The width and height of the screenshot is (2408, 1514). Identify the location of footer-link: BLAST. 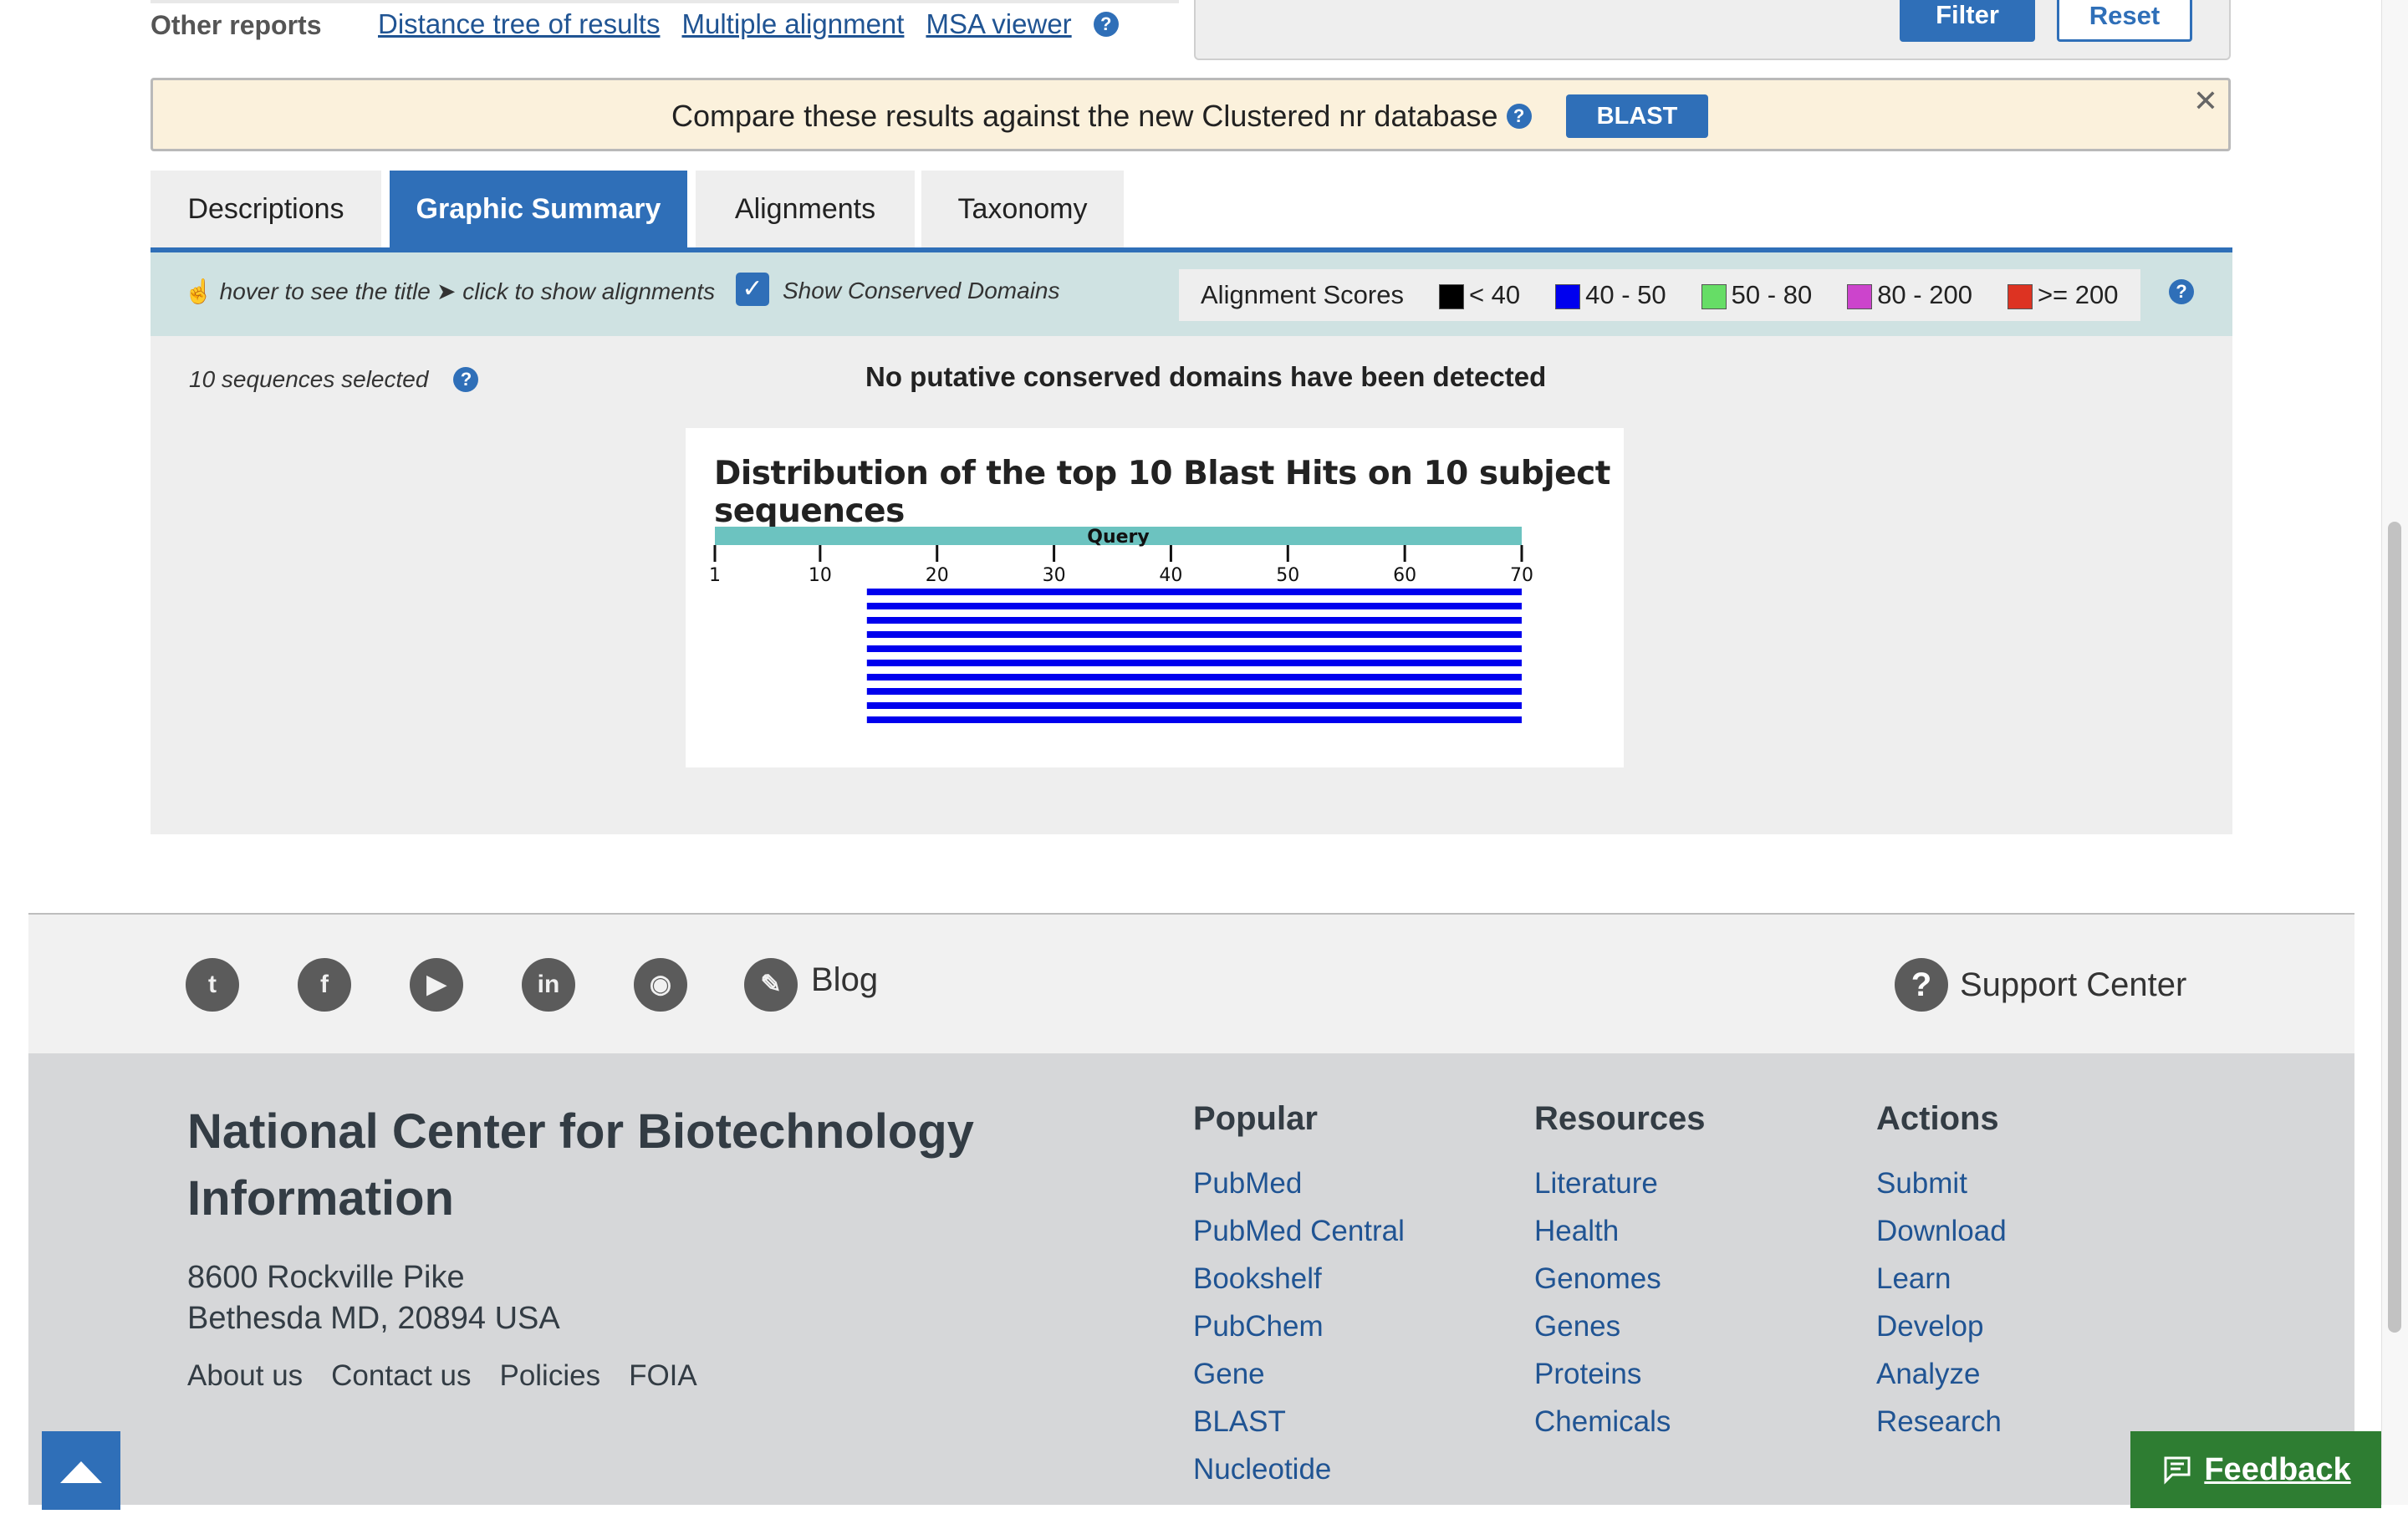
(1299, 1421).